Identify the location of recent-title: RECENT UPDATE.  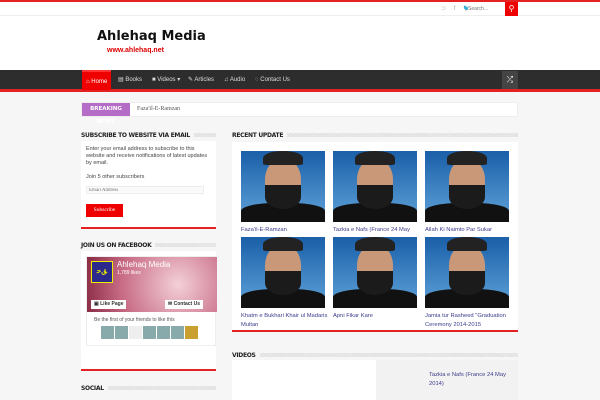
(375, 135).